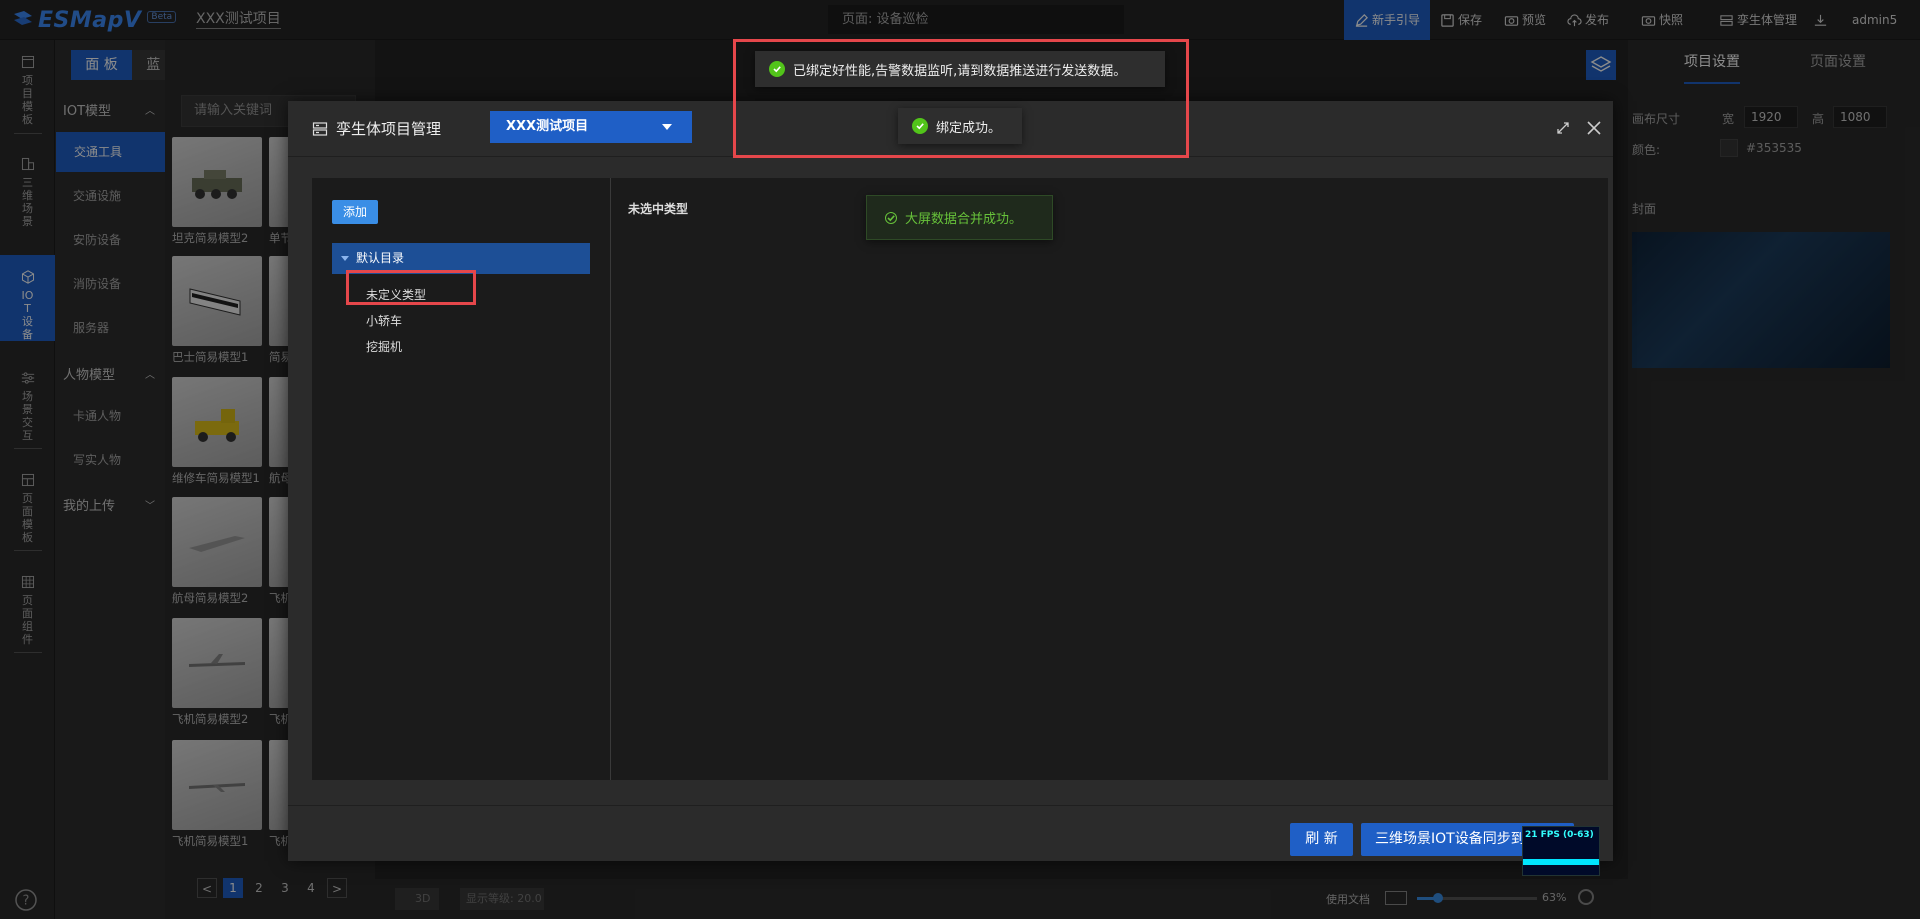  I want to click on unselected-message: 未选中类型, so click(658, 209).